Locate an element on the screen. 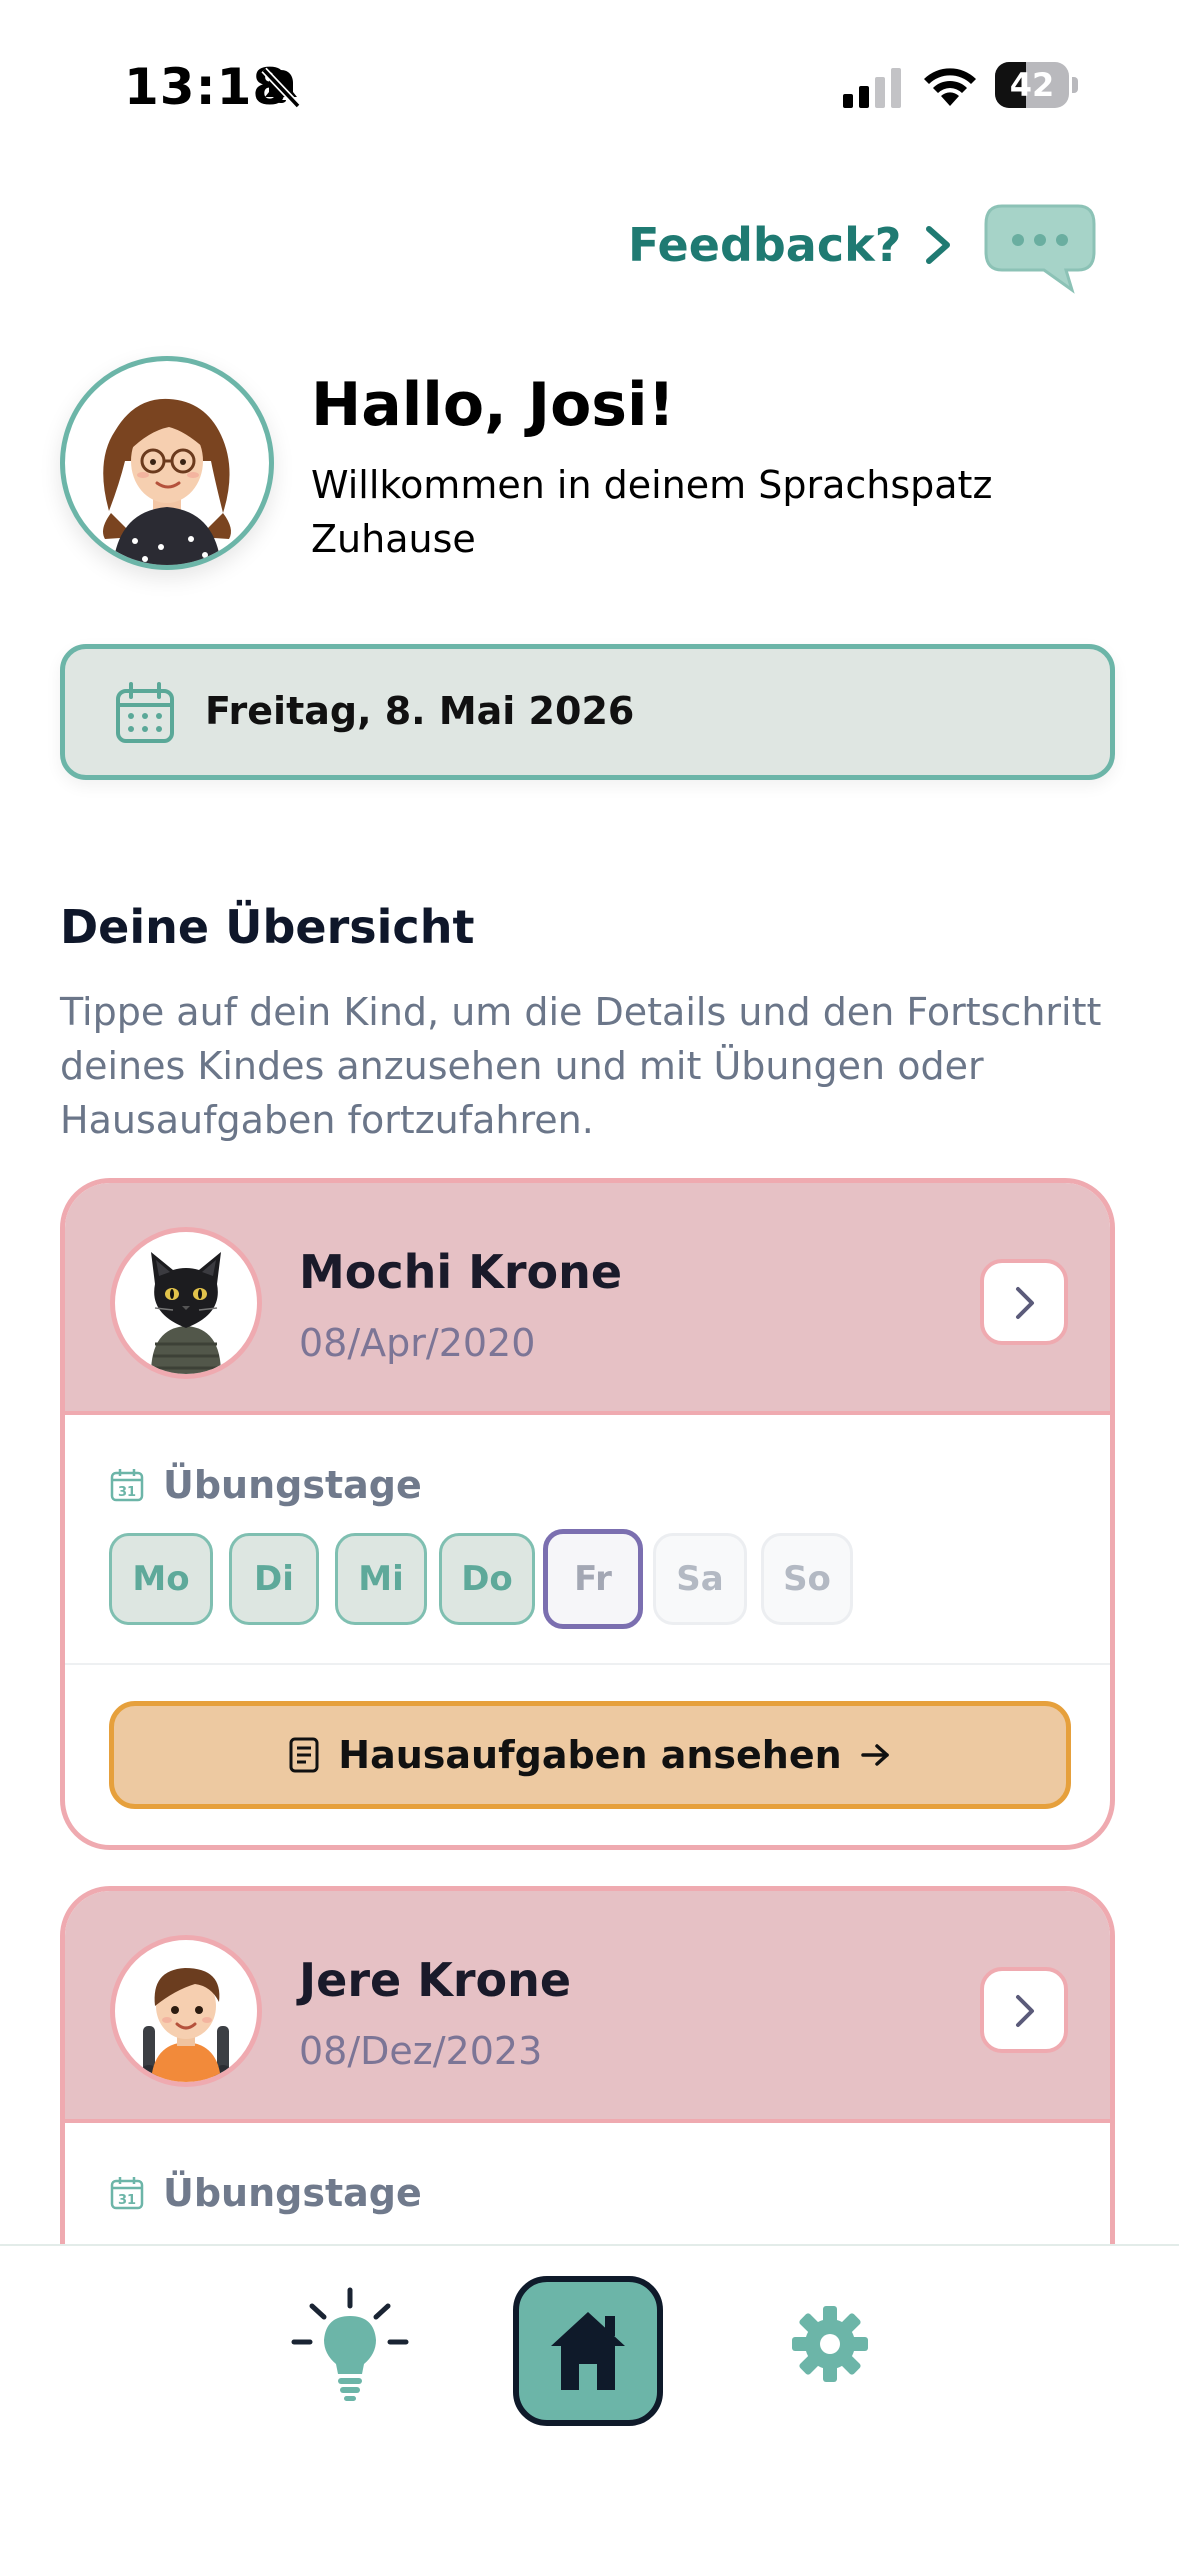 The height and width of the screenshot is (2556, 1179). user-avatar is located at coordinates (167, 463).